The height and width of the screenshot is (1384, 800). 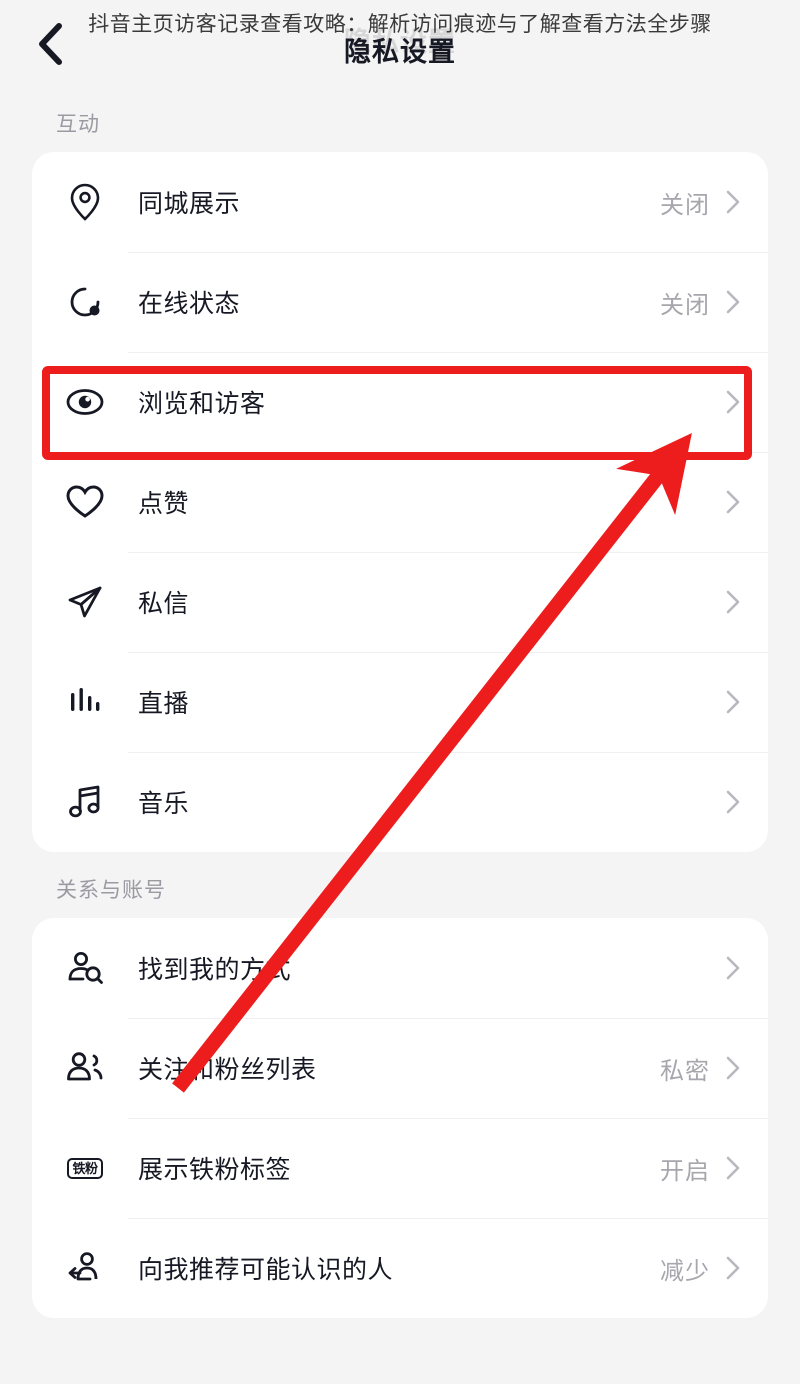 I want to click on row-label: 音乐, so click(x=164, y=804).